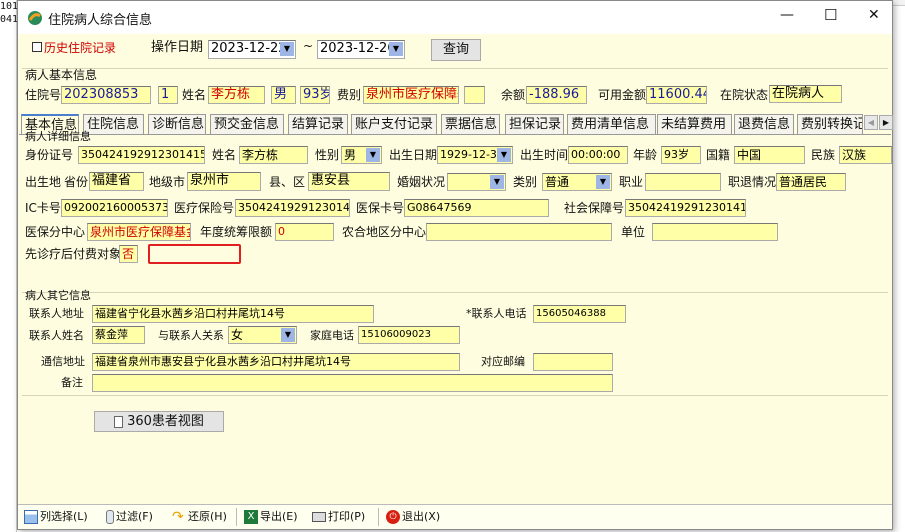 The image size is (905, 532). What do you see at coordinates (830, 124) in the screenshot?
I see `tab-fee-conversion: 费别转换记` at bounding box center [830, 124].